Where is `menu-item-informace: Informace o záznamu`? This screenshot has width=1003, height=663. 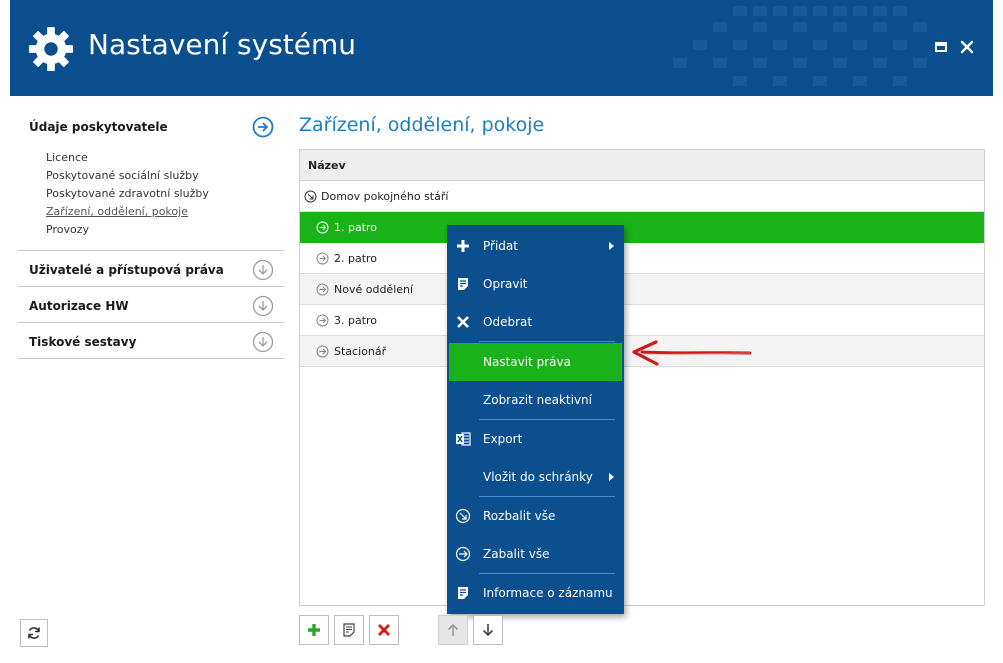 menu-item-informace: Informace o záznamu is located at coordinates (535, 593).